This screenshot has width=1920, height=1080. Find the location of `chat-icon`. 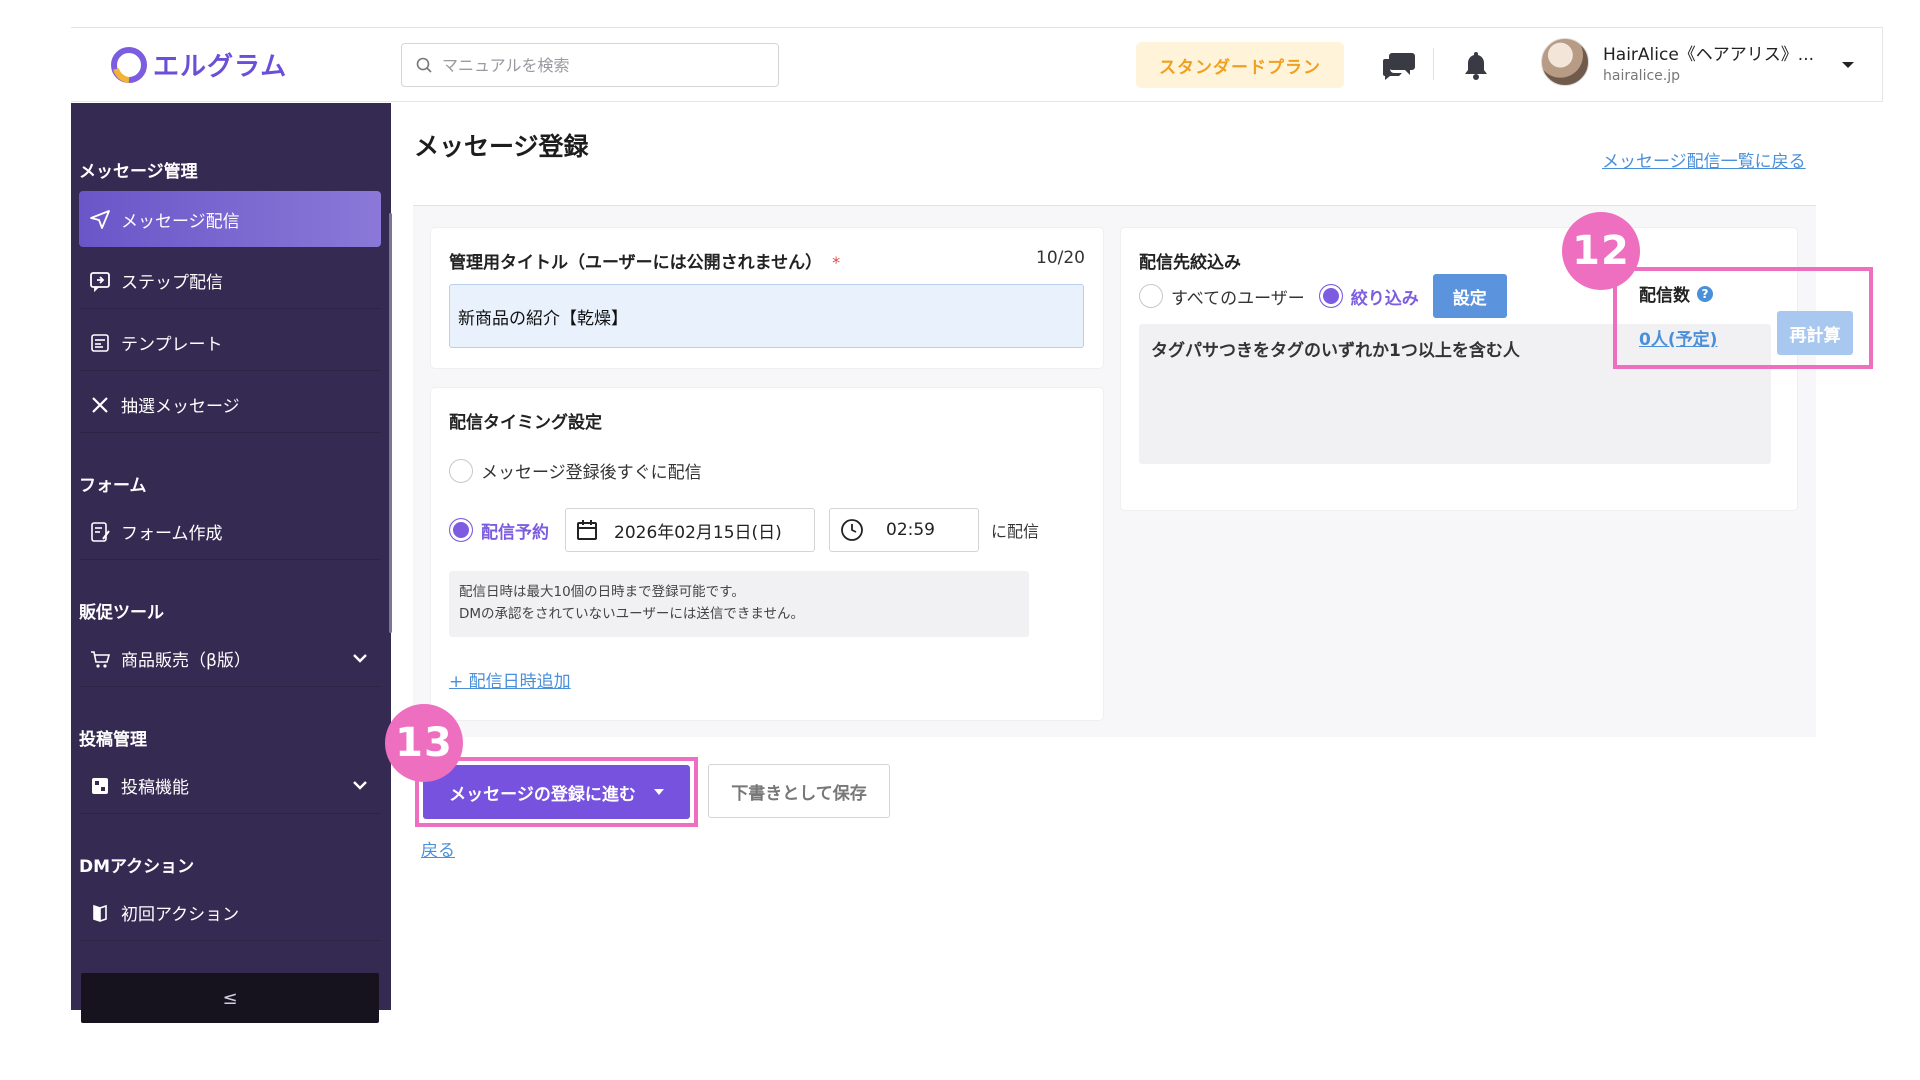

chat-icon is located at coordinates (1399, 65).